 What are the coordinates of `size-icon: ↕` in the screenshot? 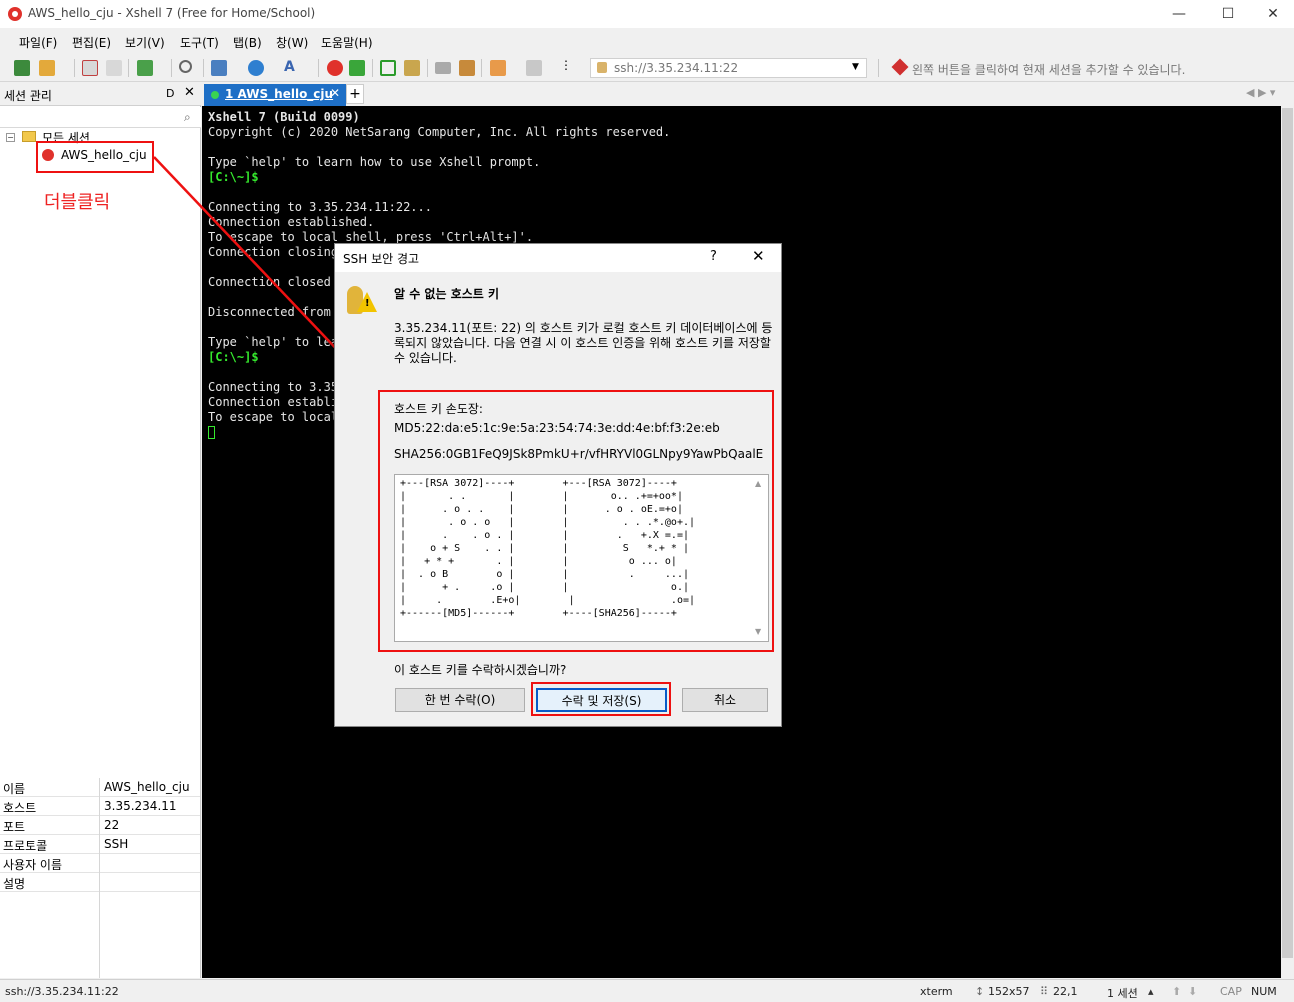 It's located at (980, 991).